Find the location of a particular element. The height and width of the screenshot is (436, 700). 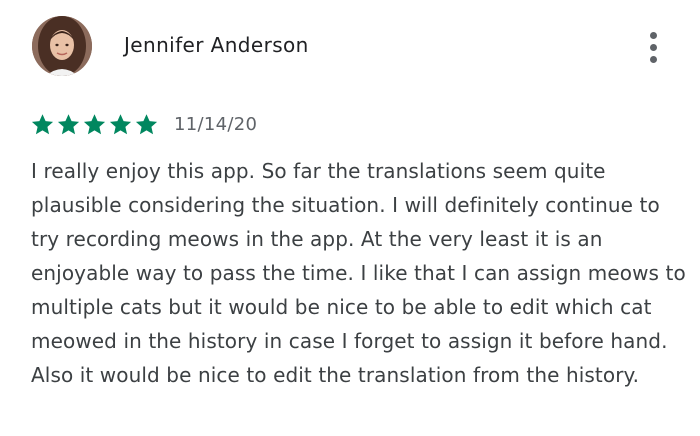

more-vert-icon is located at coordinates (653, 35).